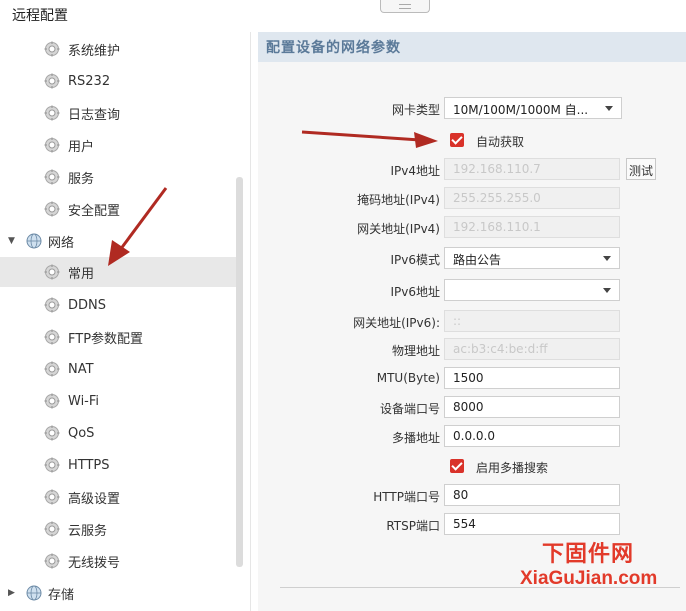 The height and width of the screenshot is (611, 686). Describe the element at coordinates (369, 139) in the screenshot. I see `arrow-to-auto-obtain` at that location.